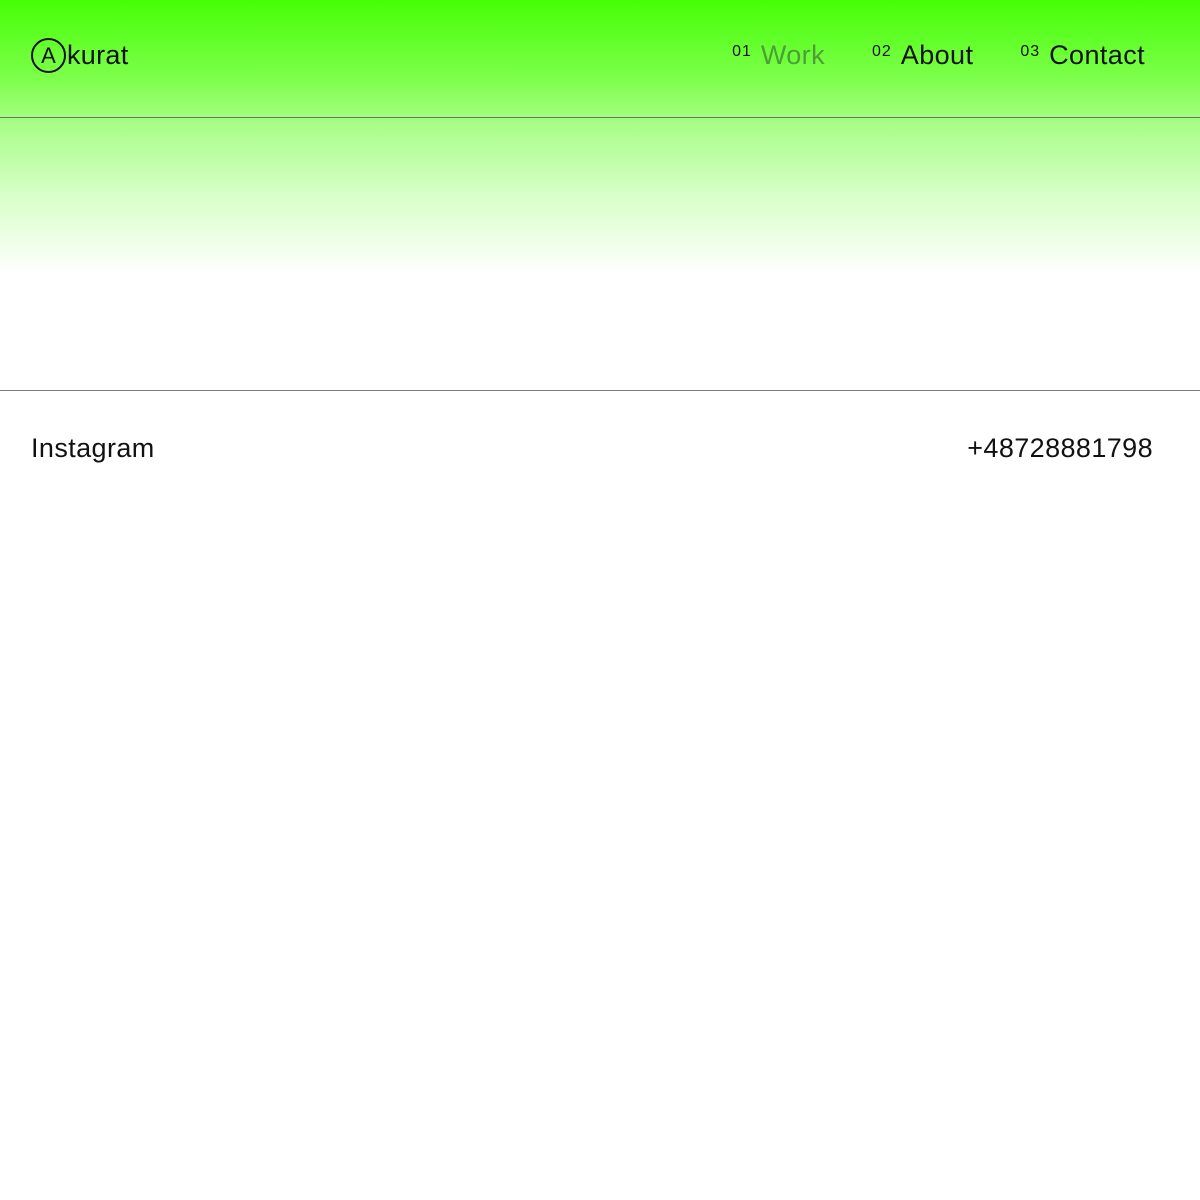  What do you see at coordinates (98, 55) in the screenshot?
I see `logo-text: kurat` at bounding box center [98, 55].